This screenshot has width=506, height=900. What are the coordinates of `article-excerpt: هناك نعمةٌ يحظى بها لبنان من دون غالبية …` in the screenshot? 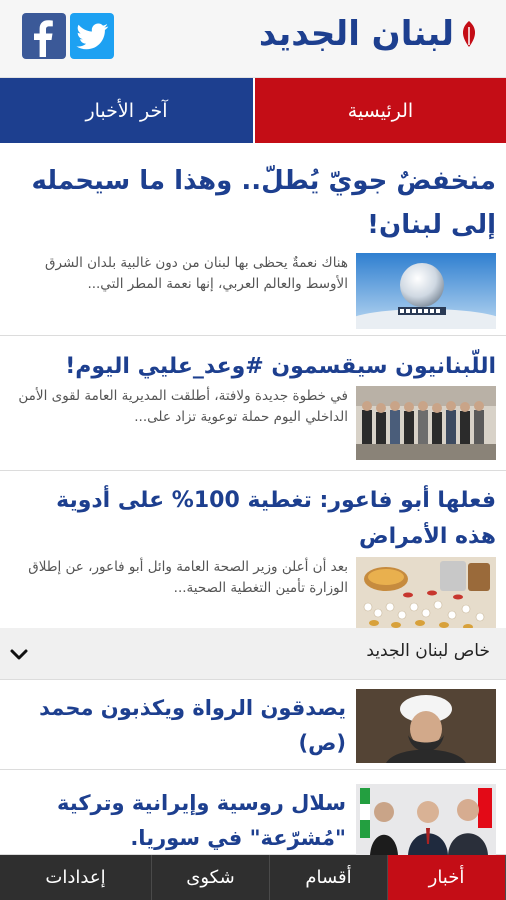 It's located at (196, 273).